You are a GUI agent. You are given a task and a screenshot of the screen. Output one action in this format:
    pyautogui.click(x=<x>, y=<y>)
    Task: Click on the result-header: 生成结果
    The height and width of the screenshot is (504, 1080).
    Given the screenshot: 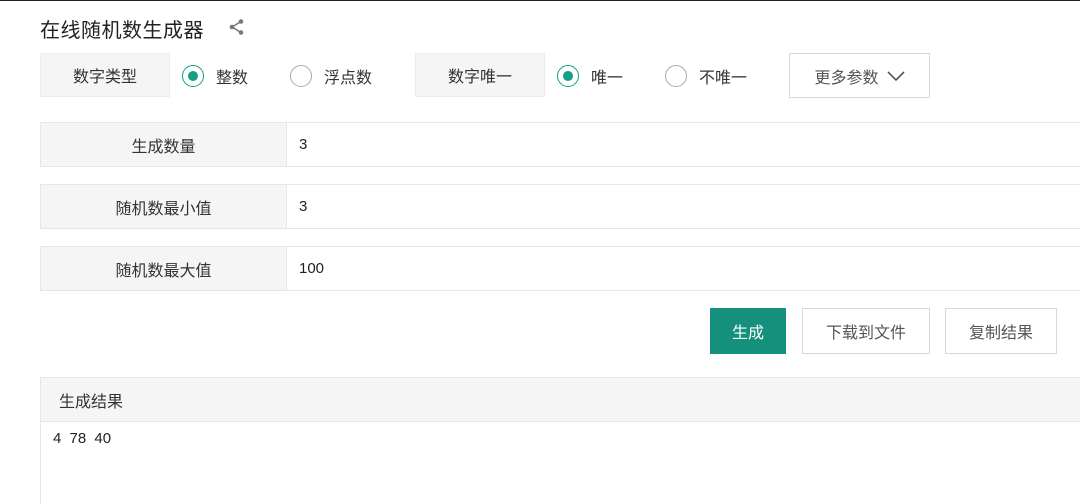 What is the action you would take?
    pyautogui.click(x=560, y=400)
    